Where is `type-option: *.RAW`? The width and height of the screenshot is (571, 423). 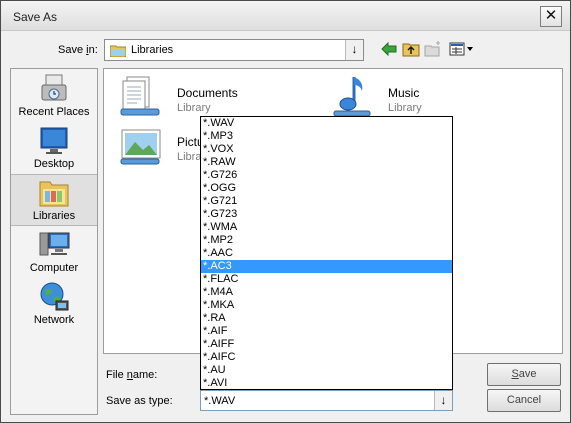
type-option: *.RAW is located at coordinates (326, 162).